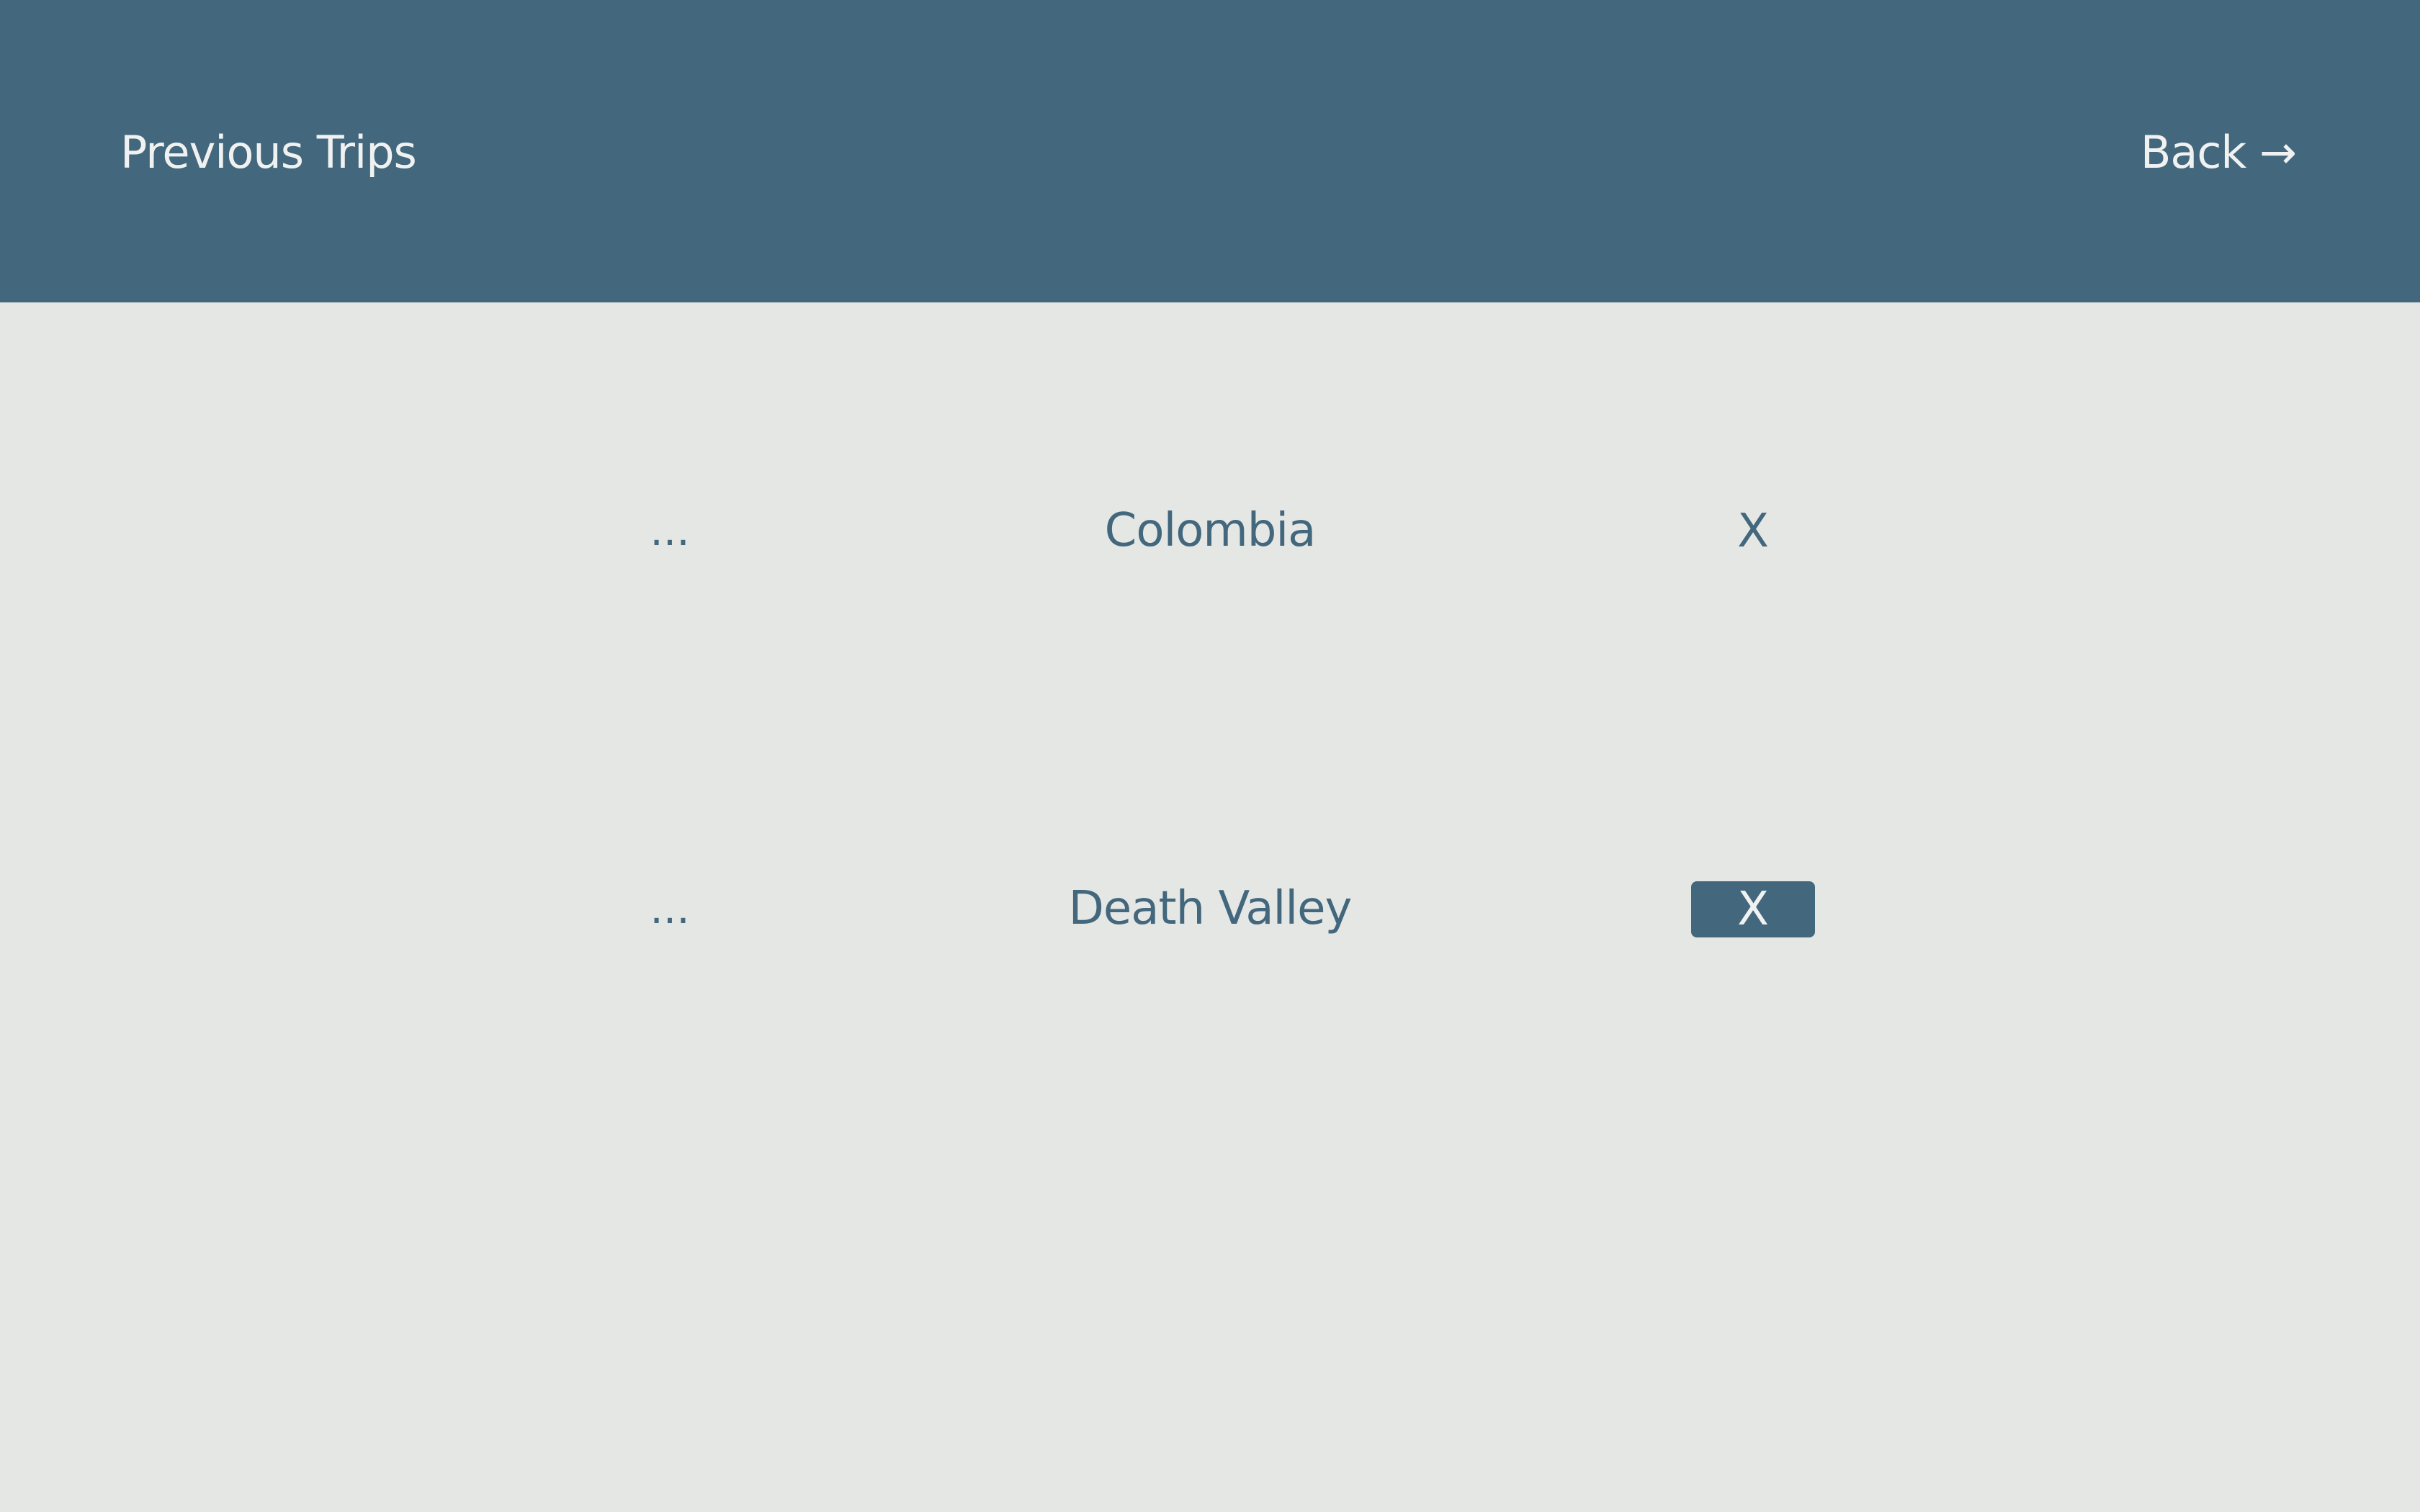 The image size is (2420, 1512). I want to click on trip-name: Death Valley, so click(1210, 908).